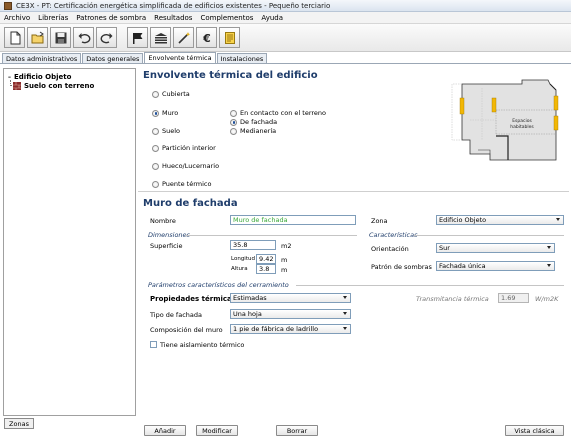 The height and width of the screenshot is (442, 571). I want to click on redo-button, so click(106, 37).